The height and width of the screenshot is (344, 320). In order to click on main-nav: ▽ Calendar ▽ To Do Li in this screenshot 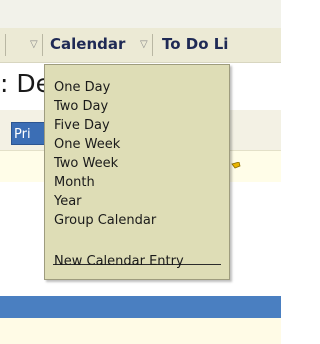, I will do `click(140, 45)`.